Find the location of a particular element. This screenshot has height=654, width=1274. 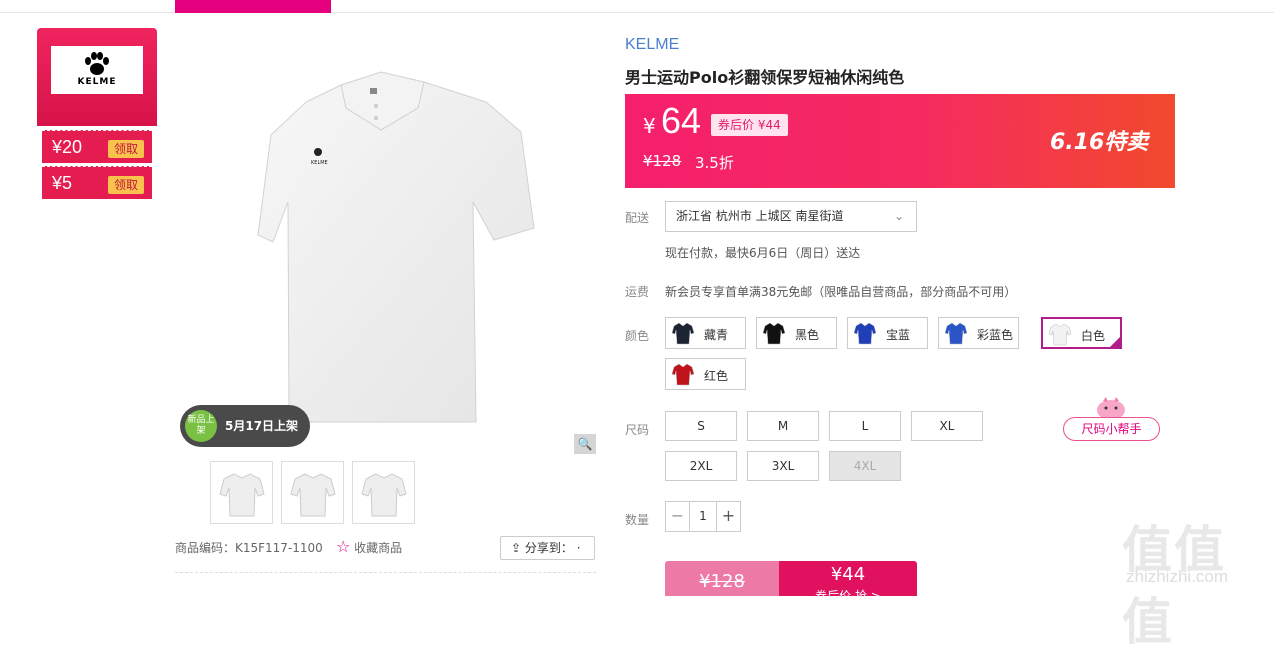

buy-price: ¥44 is located at coordinates (848, 574).